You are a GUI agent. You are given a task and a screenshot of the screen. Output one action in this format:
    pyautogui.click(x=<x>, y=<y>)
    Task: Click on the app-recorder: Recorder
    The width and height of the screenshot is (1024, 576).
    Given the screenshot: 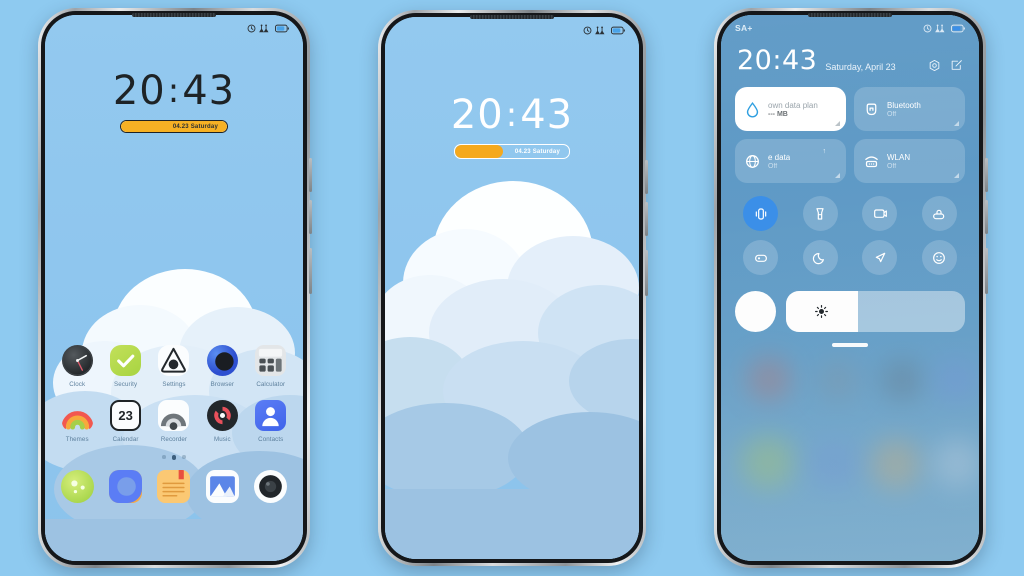 What is the action you would take?
    pyautogui.click(x=174, y=421)
    